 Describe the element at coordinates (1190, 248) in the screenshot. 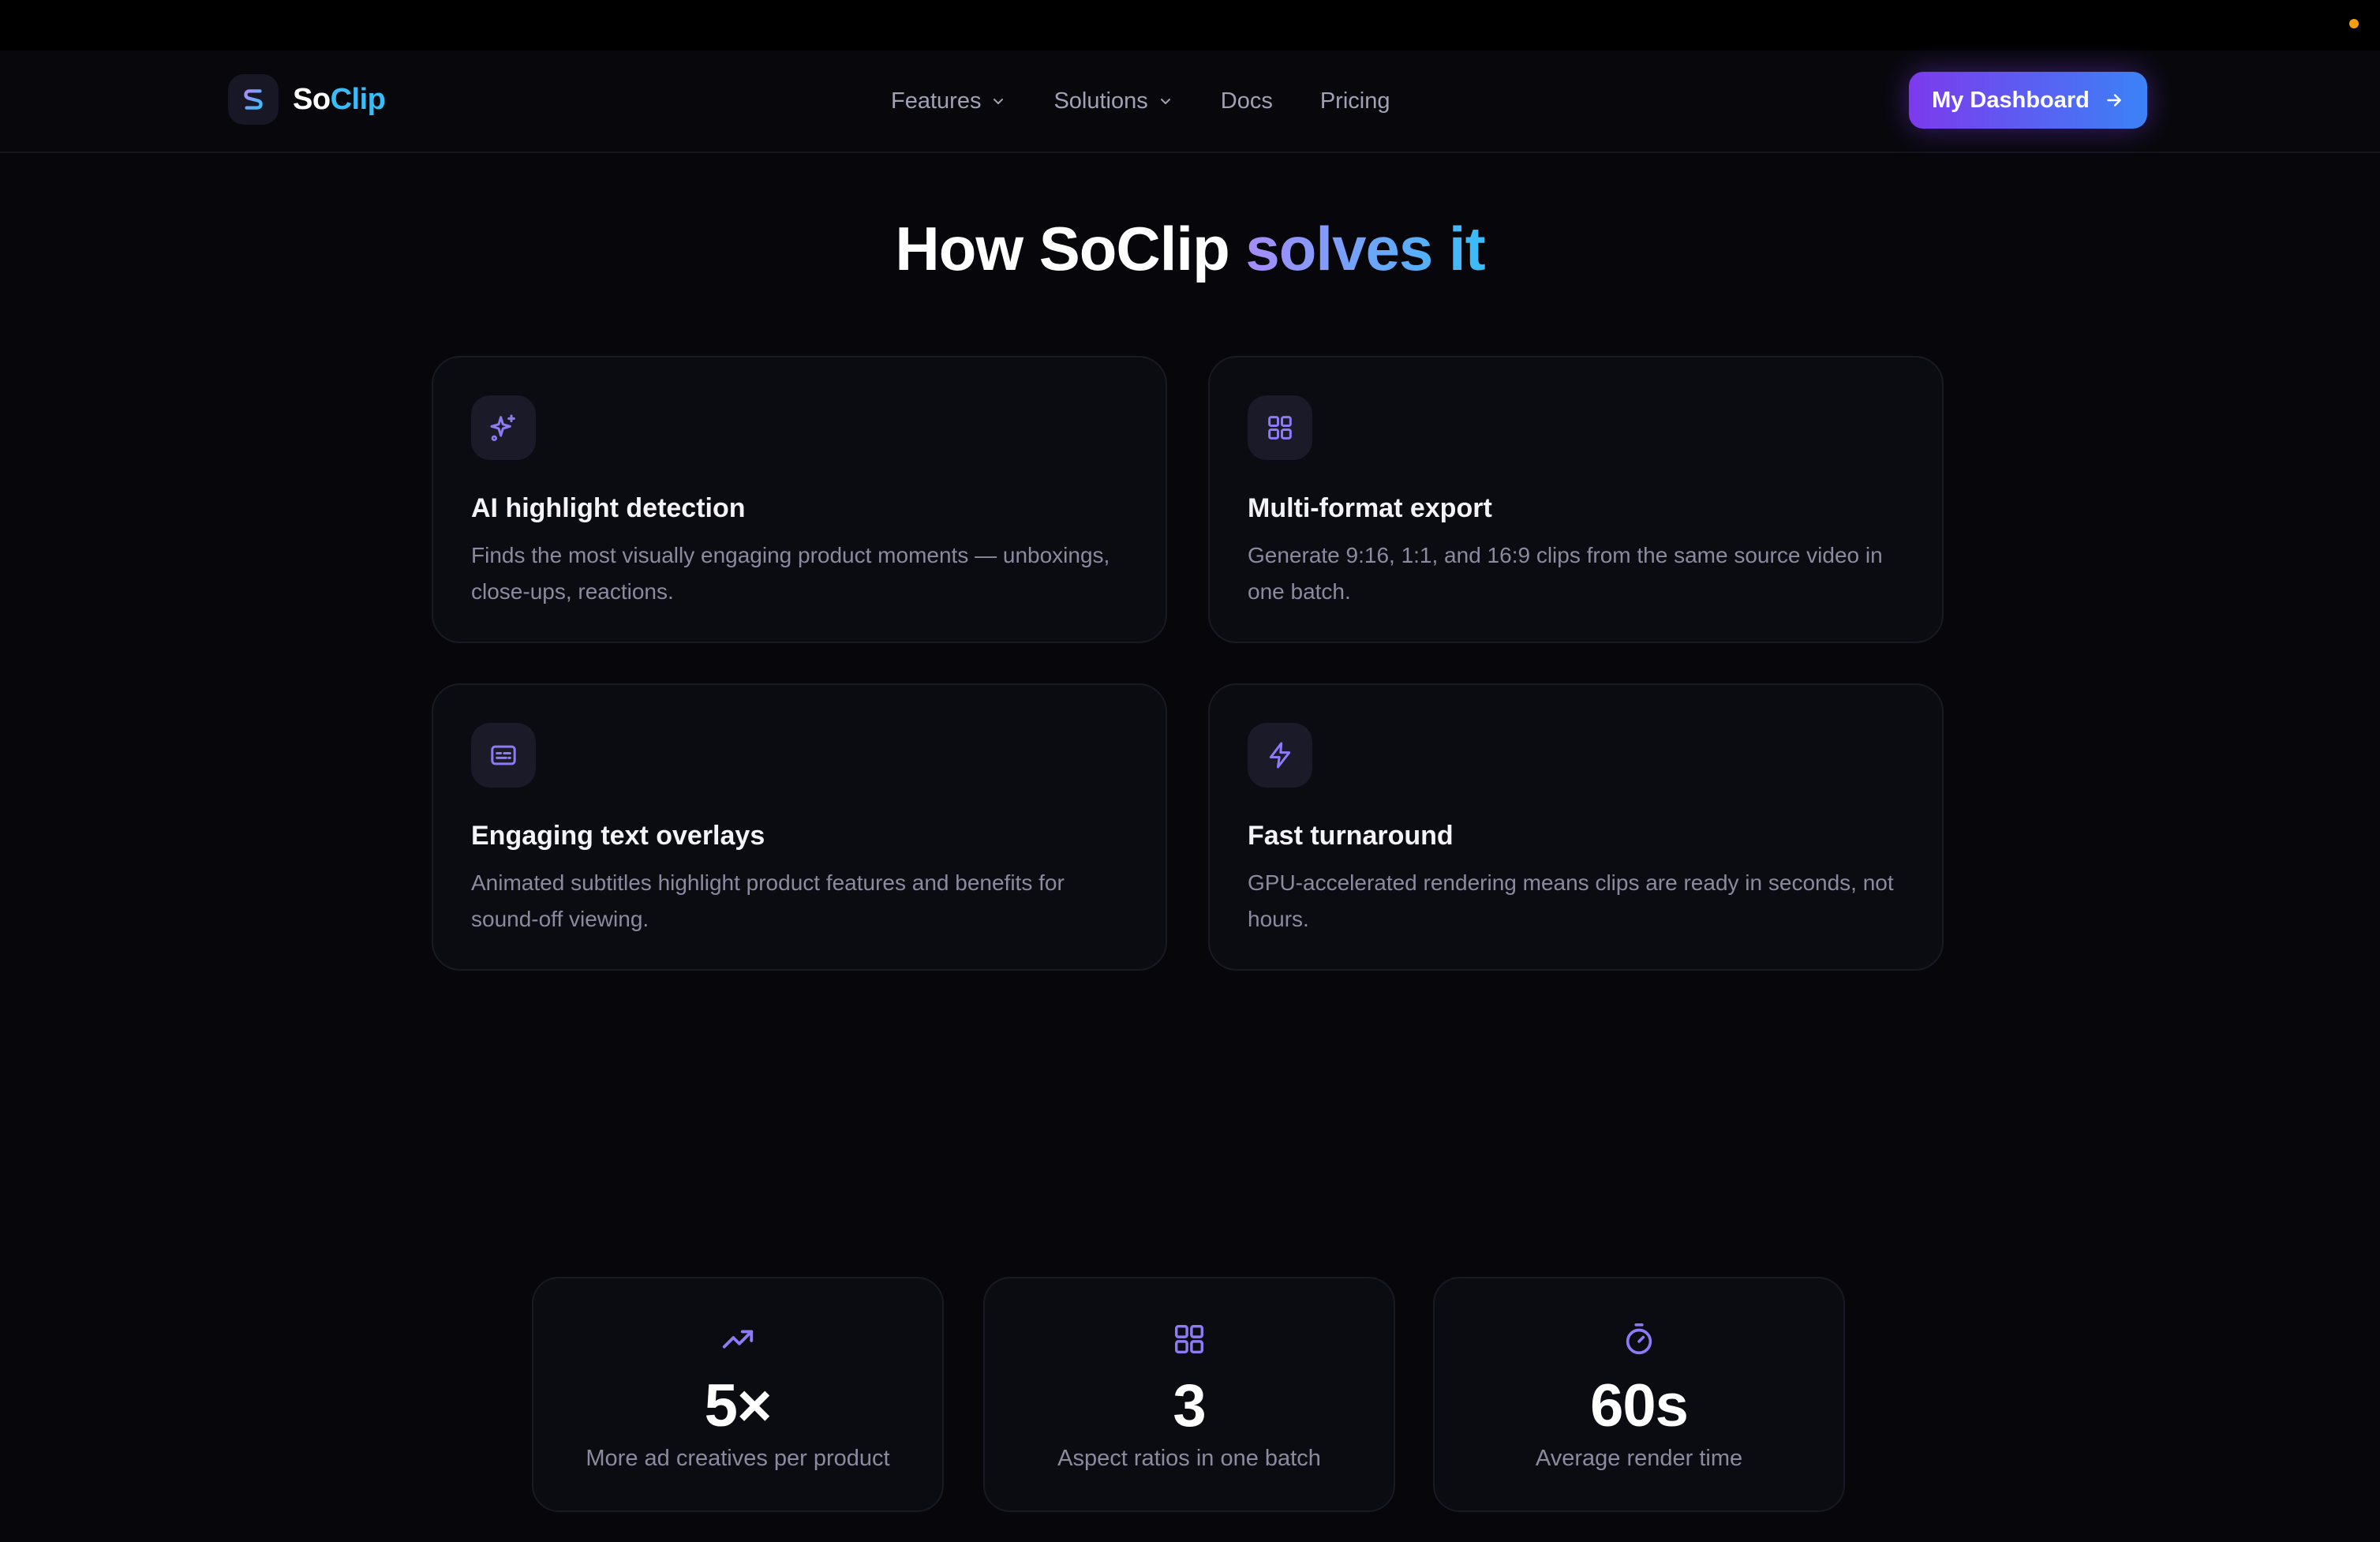

I see `section-heading: How SoClip solves it` at that location.